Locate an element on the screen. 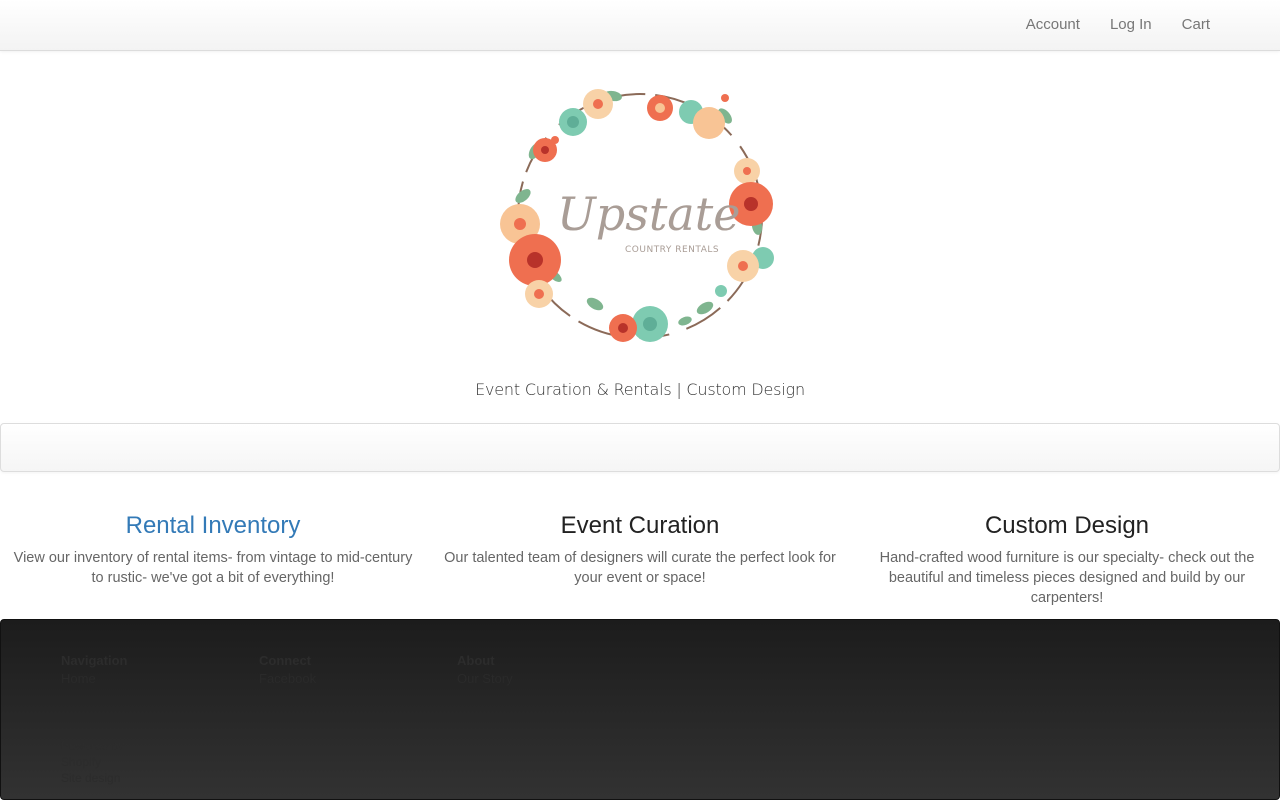 This screenshot has width=1280, height=800. footer-credit-line: Shopify is located at coordinates (92, 762).